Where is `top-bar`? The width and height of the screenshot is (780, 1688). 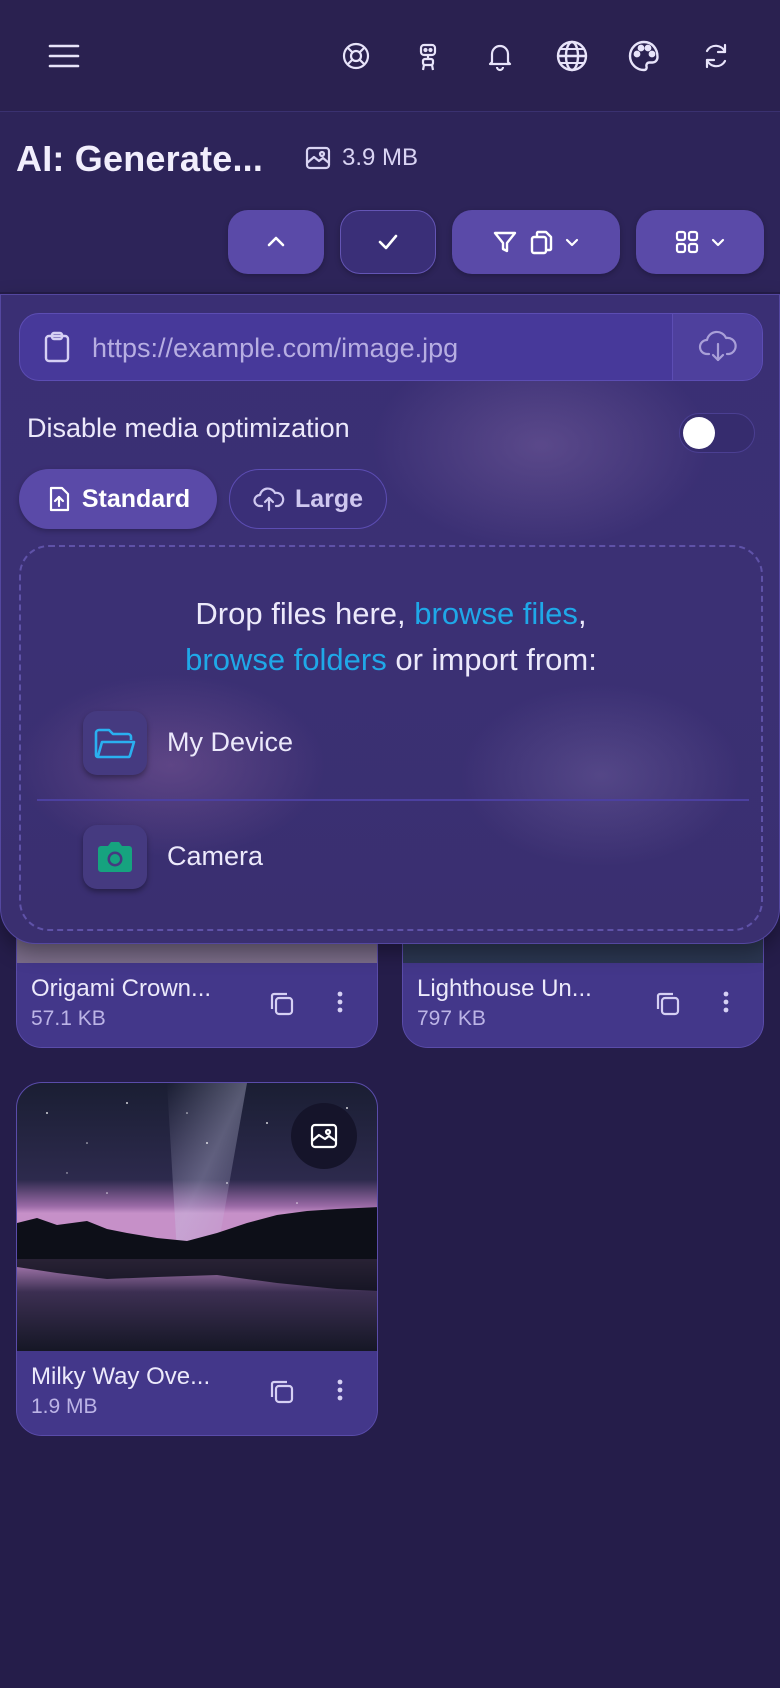 top-bar is located at coordinates (390, 56).